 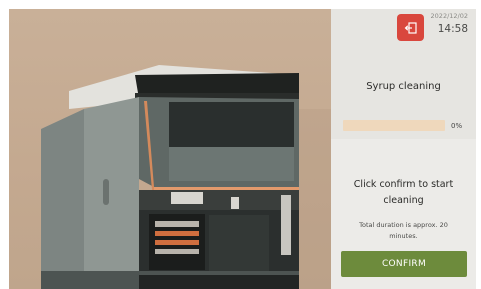 What do you see at coordinates (403, 192) in the screenshot?
I see `instruction-text: Click confirm to start cleaning` at bounding box center [403, 192].